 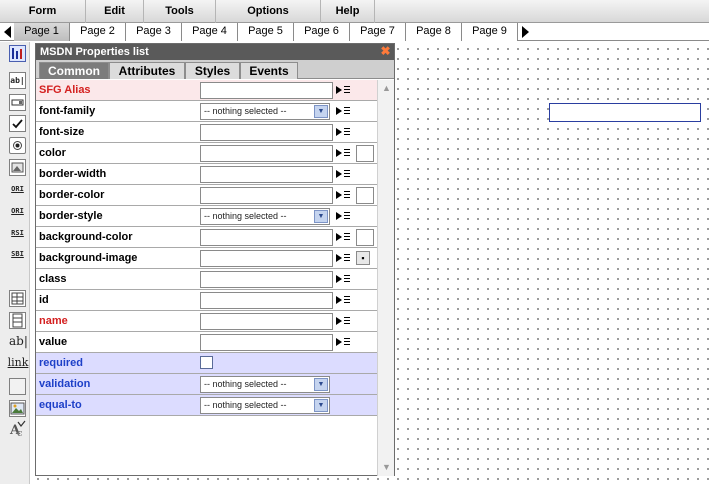 I want to click on image-icon, so click(x=17, y=408).